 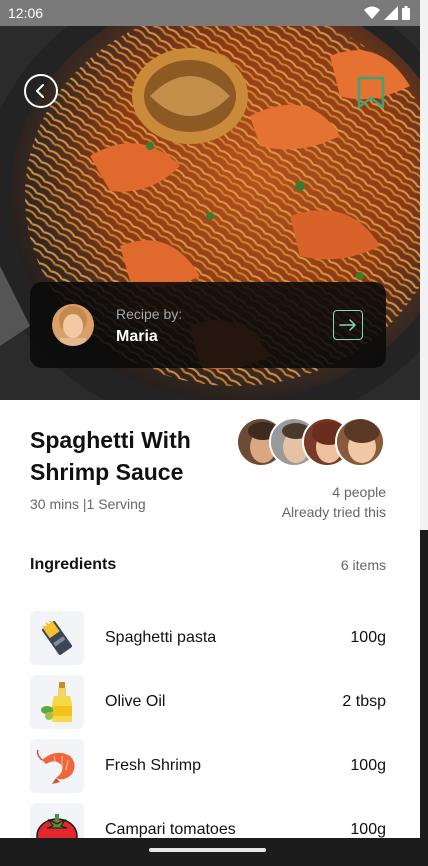 I want to click on ingredients-heading: Ingredients, so click(x=73, y=564).